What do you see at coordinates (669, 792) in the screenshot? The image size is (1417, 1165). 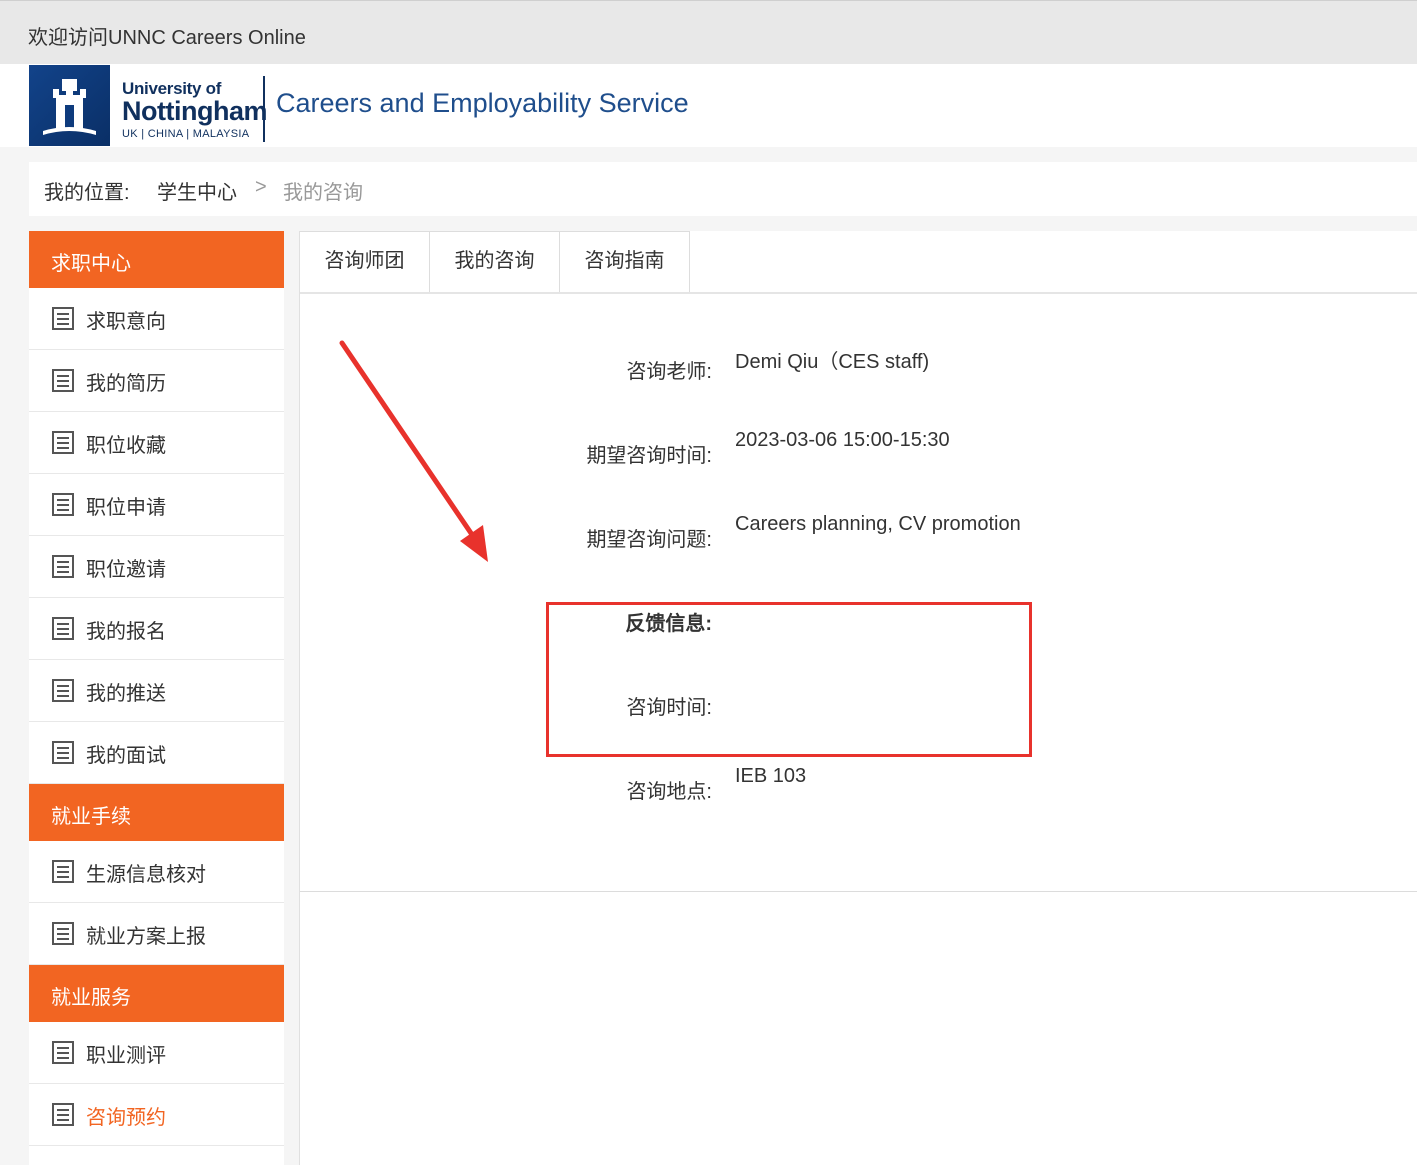 I see `location-label: 咨询地点:` at bounding box center [669, 792].